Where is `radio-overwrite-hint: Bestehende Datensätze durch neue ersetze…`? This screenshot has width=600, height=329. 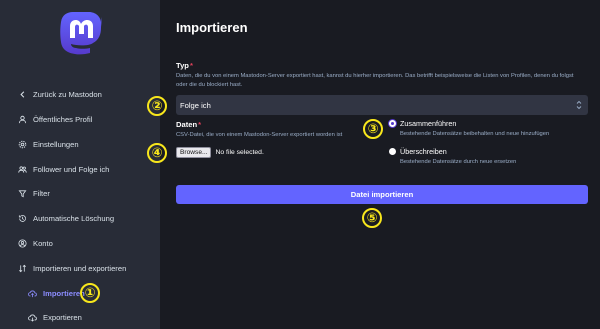
radio-overwrite-hint: Bestehende Datensätze durch neue ersetze… is located at coordinates (458, 162).